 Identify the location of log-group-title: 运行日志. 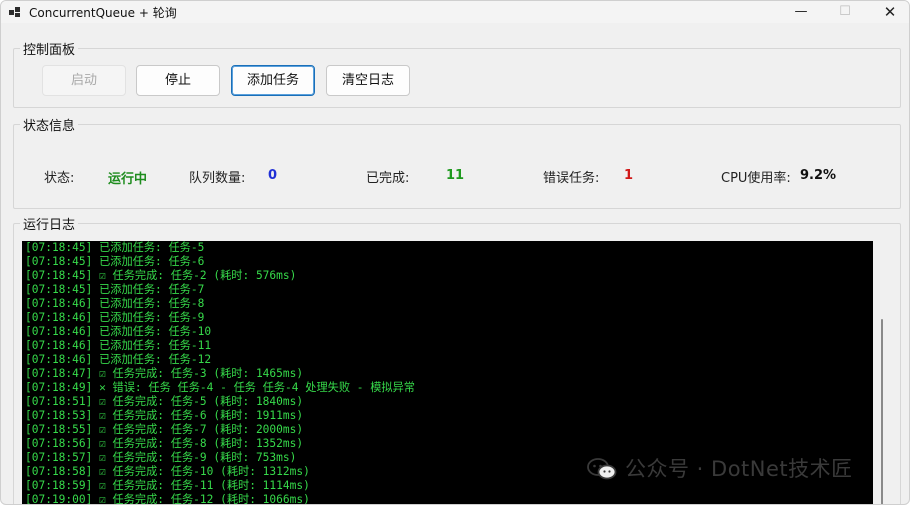
(49, 223).